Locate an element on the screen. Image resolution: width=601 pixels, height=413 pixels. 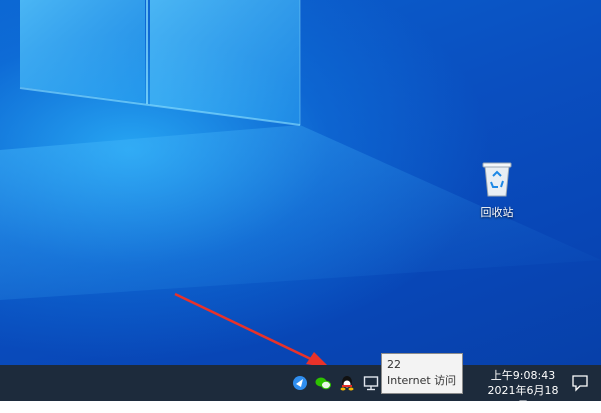
clock-time: 上午9:08:43 is located at coordinates (523, 375).